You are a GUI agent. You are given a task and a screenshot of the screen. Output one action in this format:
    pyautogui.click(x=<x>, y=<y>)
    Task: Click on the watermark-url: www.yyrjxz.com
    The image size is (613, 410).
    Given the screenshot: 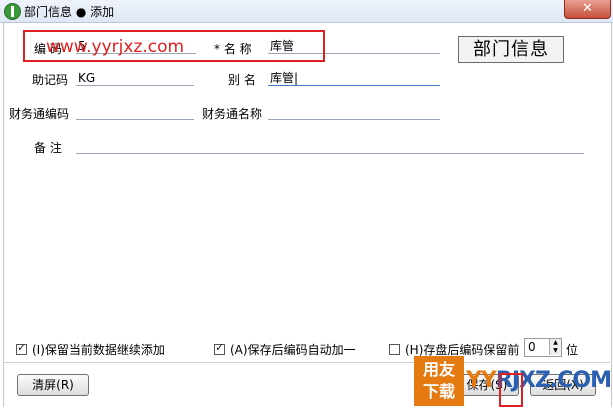 What is the action you would take?
    pyautogui.click(x=115, y=47)
    